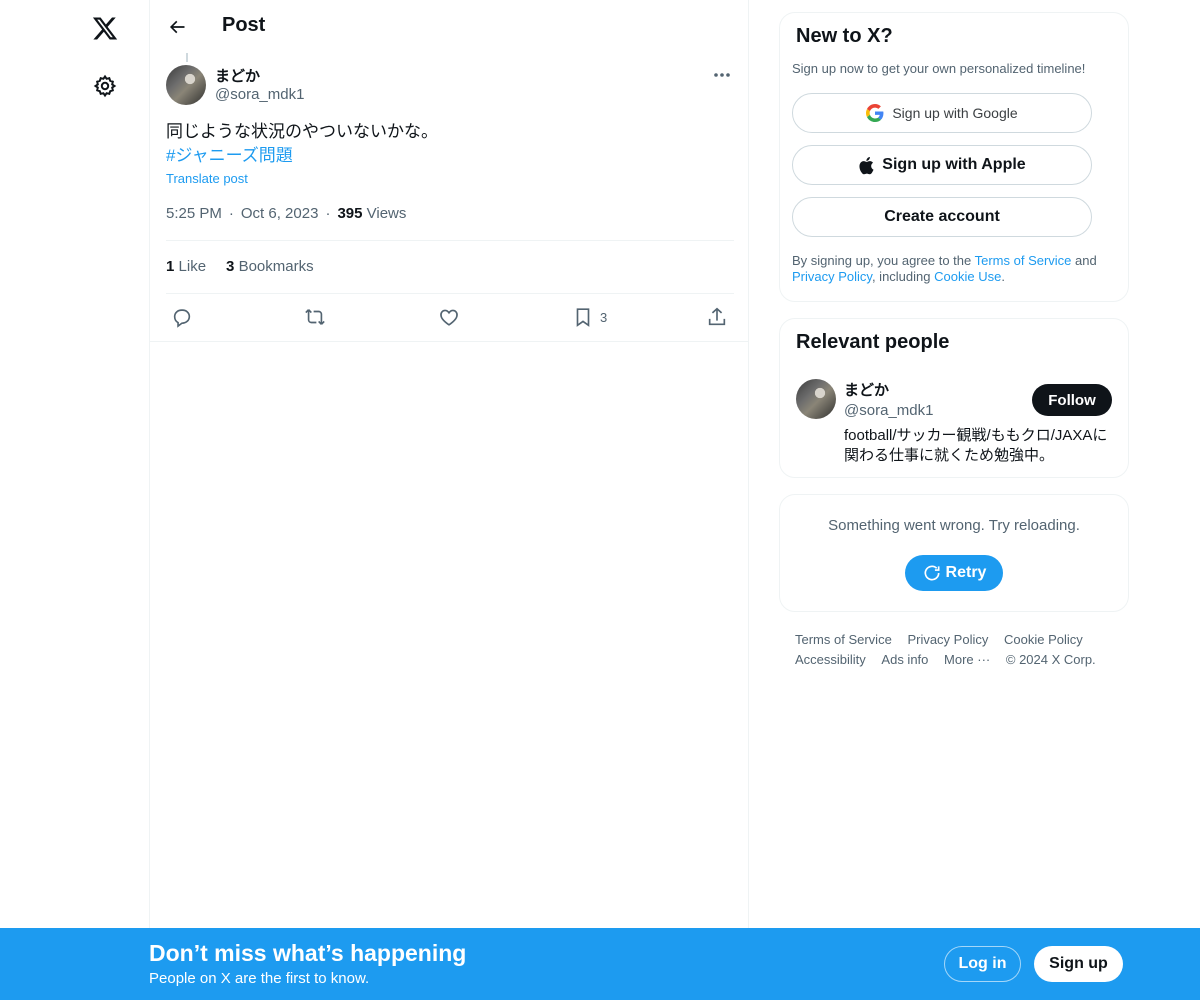 The width and height of the screenshot is (1200, 1000). Describe the element at coordinates (830, 660) in the screenshot. I see `footer-accessibility-link: Accessibility` at that location.